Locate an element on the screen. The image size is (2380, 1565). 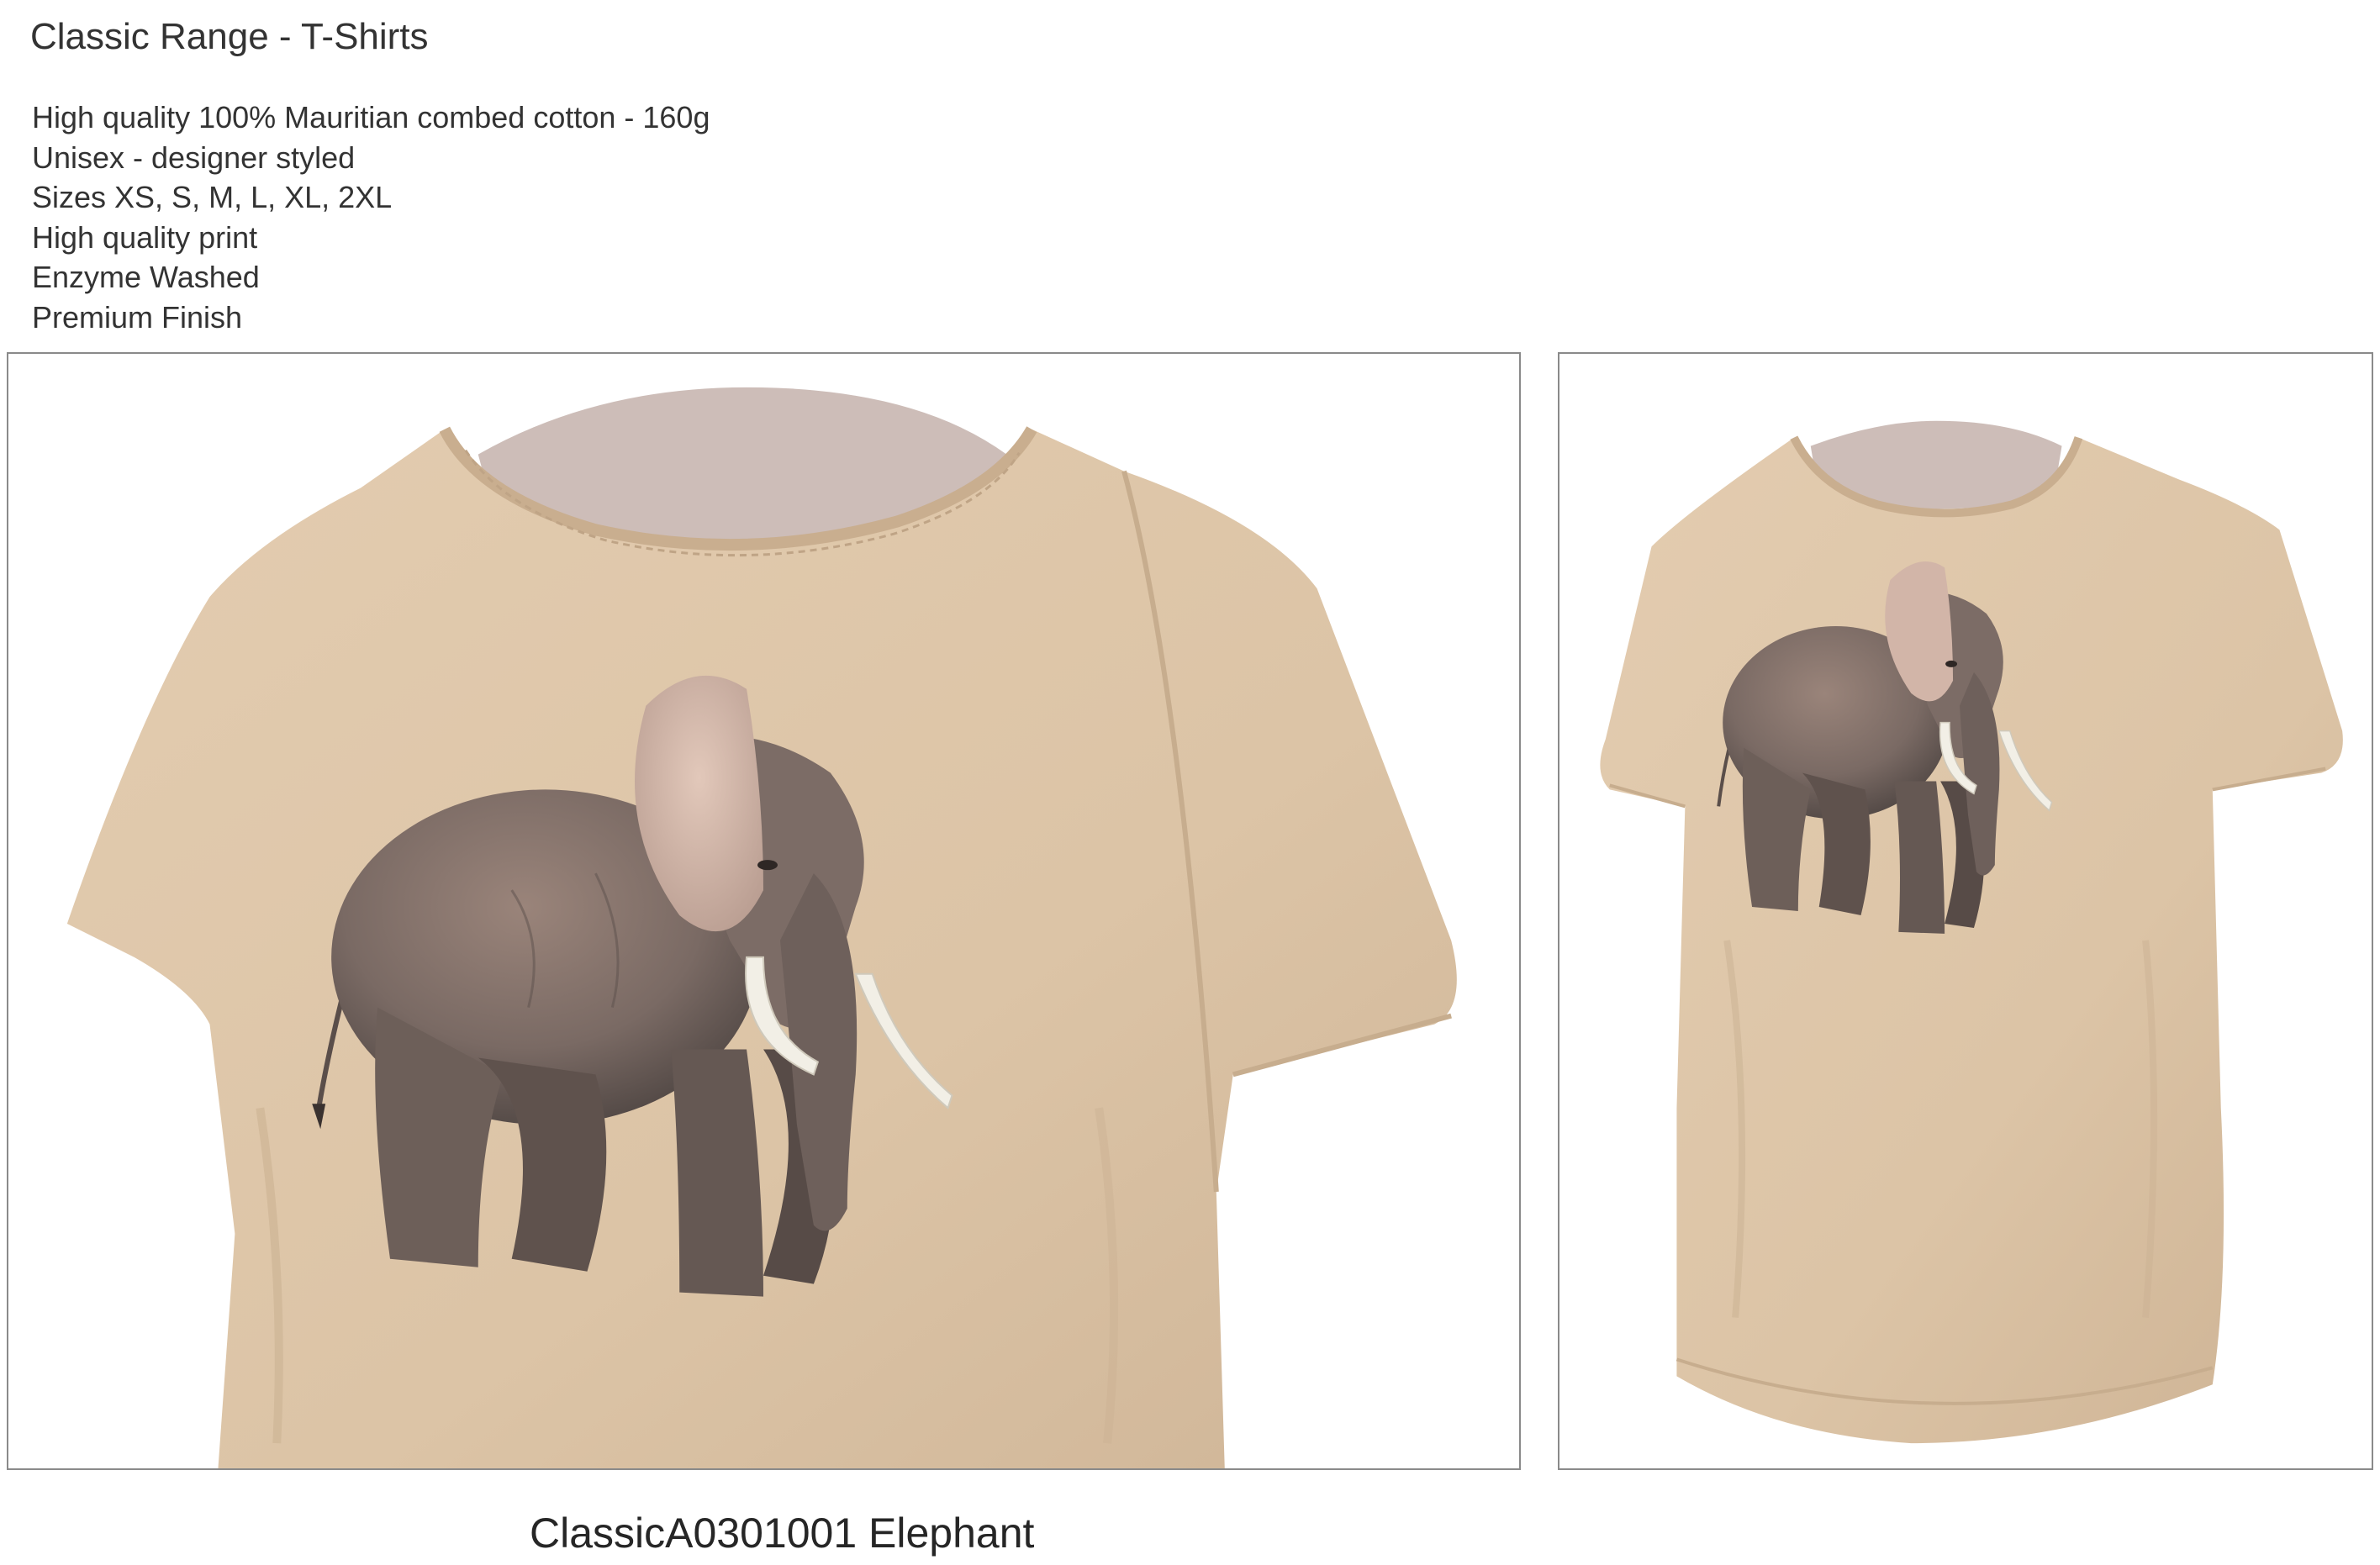
feature-item: Unisex - designer styled is located at coordinates (194, 157).